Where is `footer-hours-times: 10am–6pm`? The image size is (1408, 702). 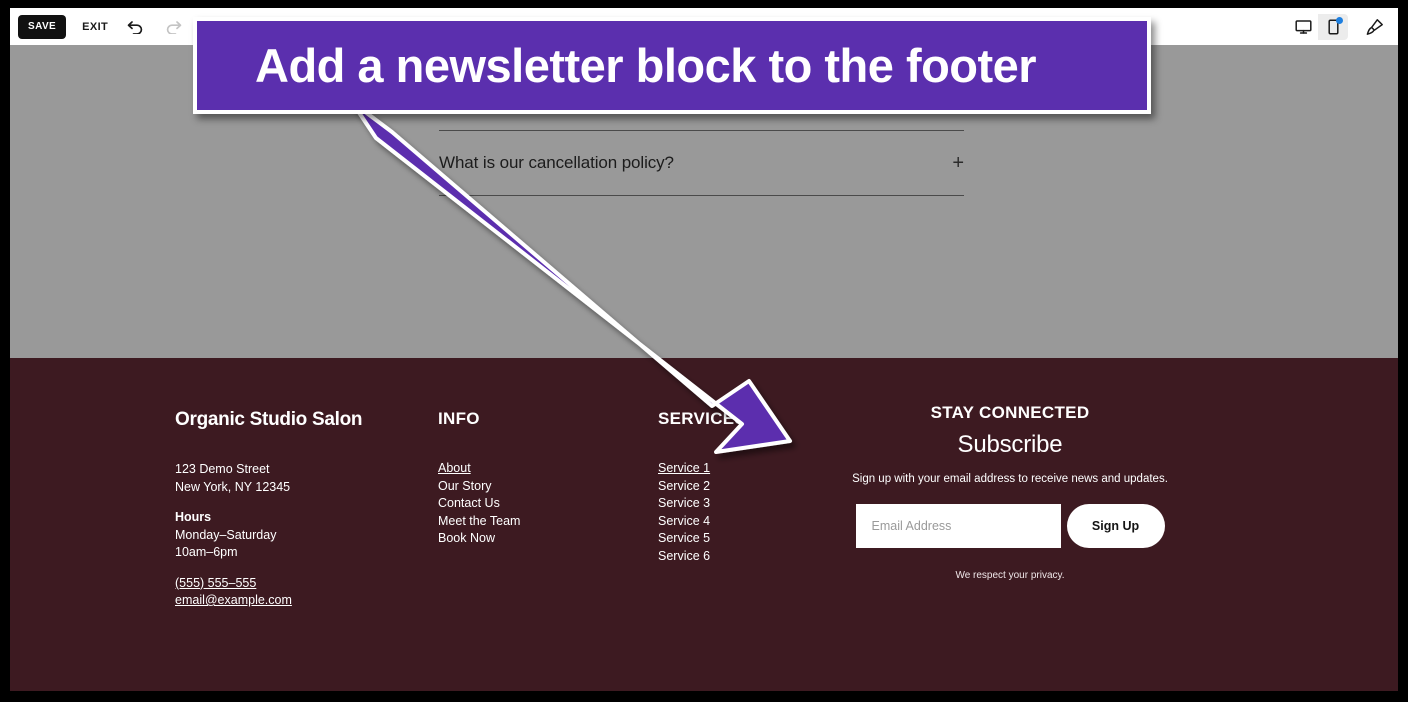 footer-hours-times: 10am–6pm is located at coordinates (206, 552).